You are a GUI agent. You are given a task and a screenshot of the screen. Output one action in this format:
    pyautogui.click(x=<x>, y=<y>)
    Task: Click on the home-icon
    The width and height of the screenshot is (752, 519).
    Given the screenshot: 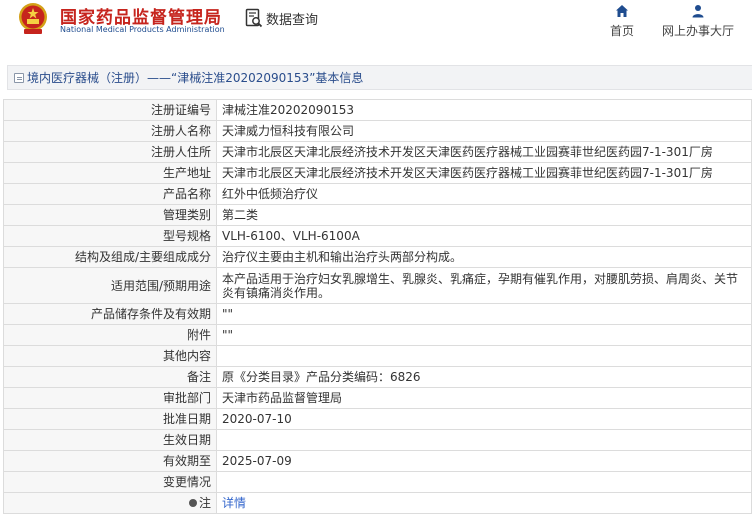 What is the action you would take?
    pyautogui.click(x=622, y=11)
    